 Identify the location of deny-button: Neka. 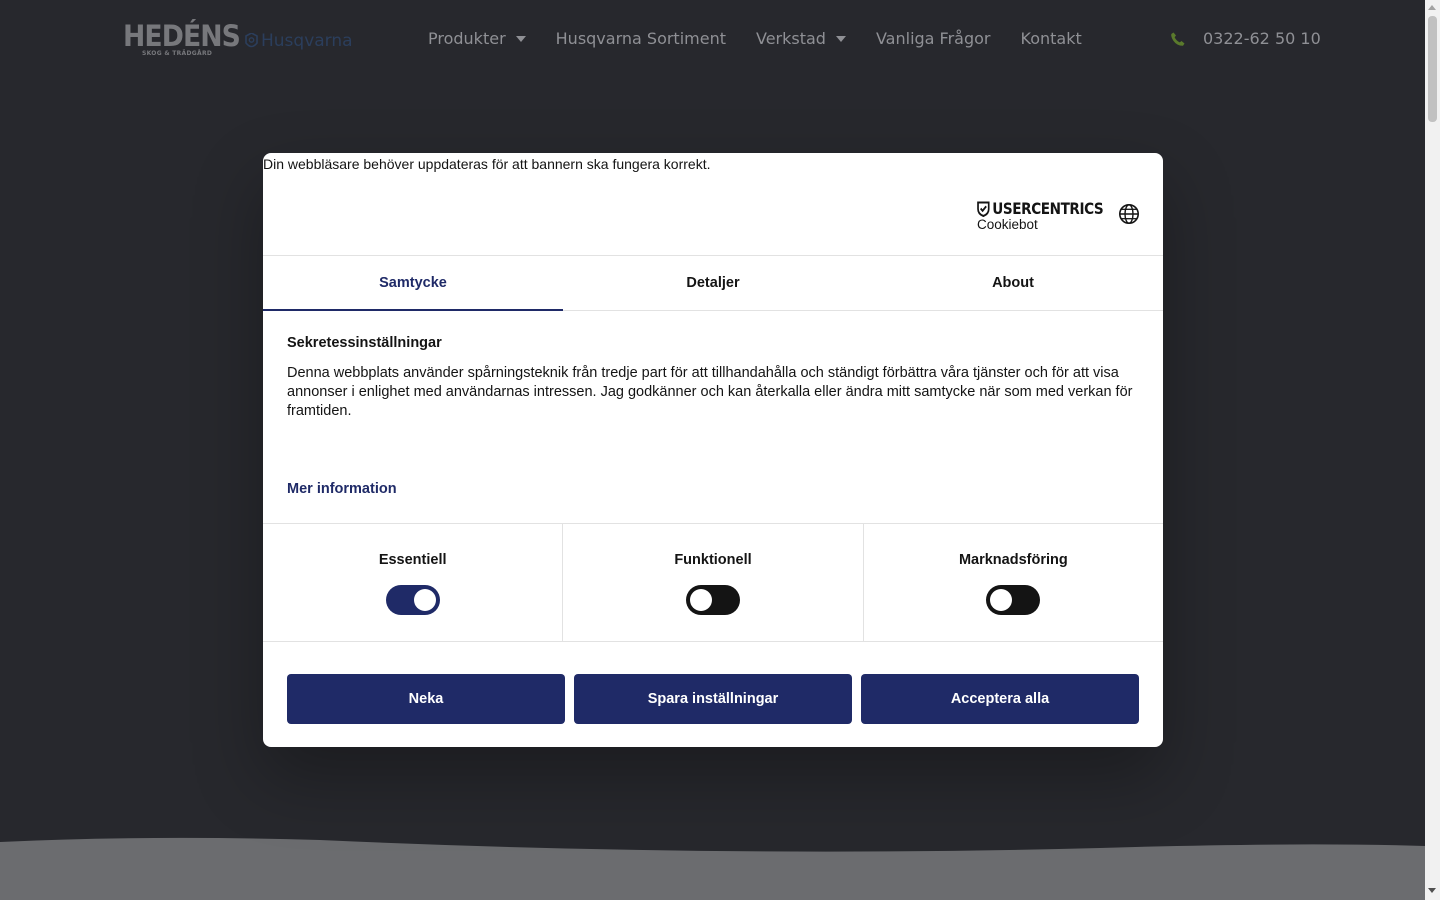
(426, 699).